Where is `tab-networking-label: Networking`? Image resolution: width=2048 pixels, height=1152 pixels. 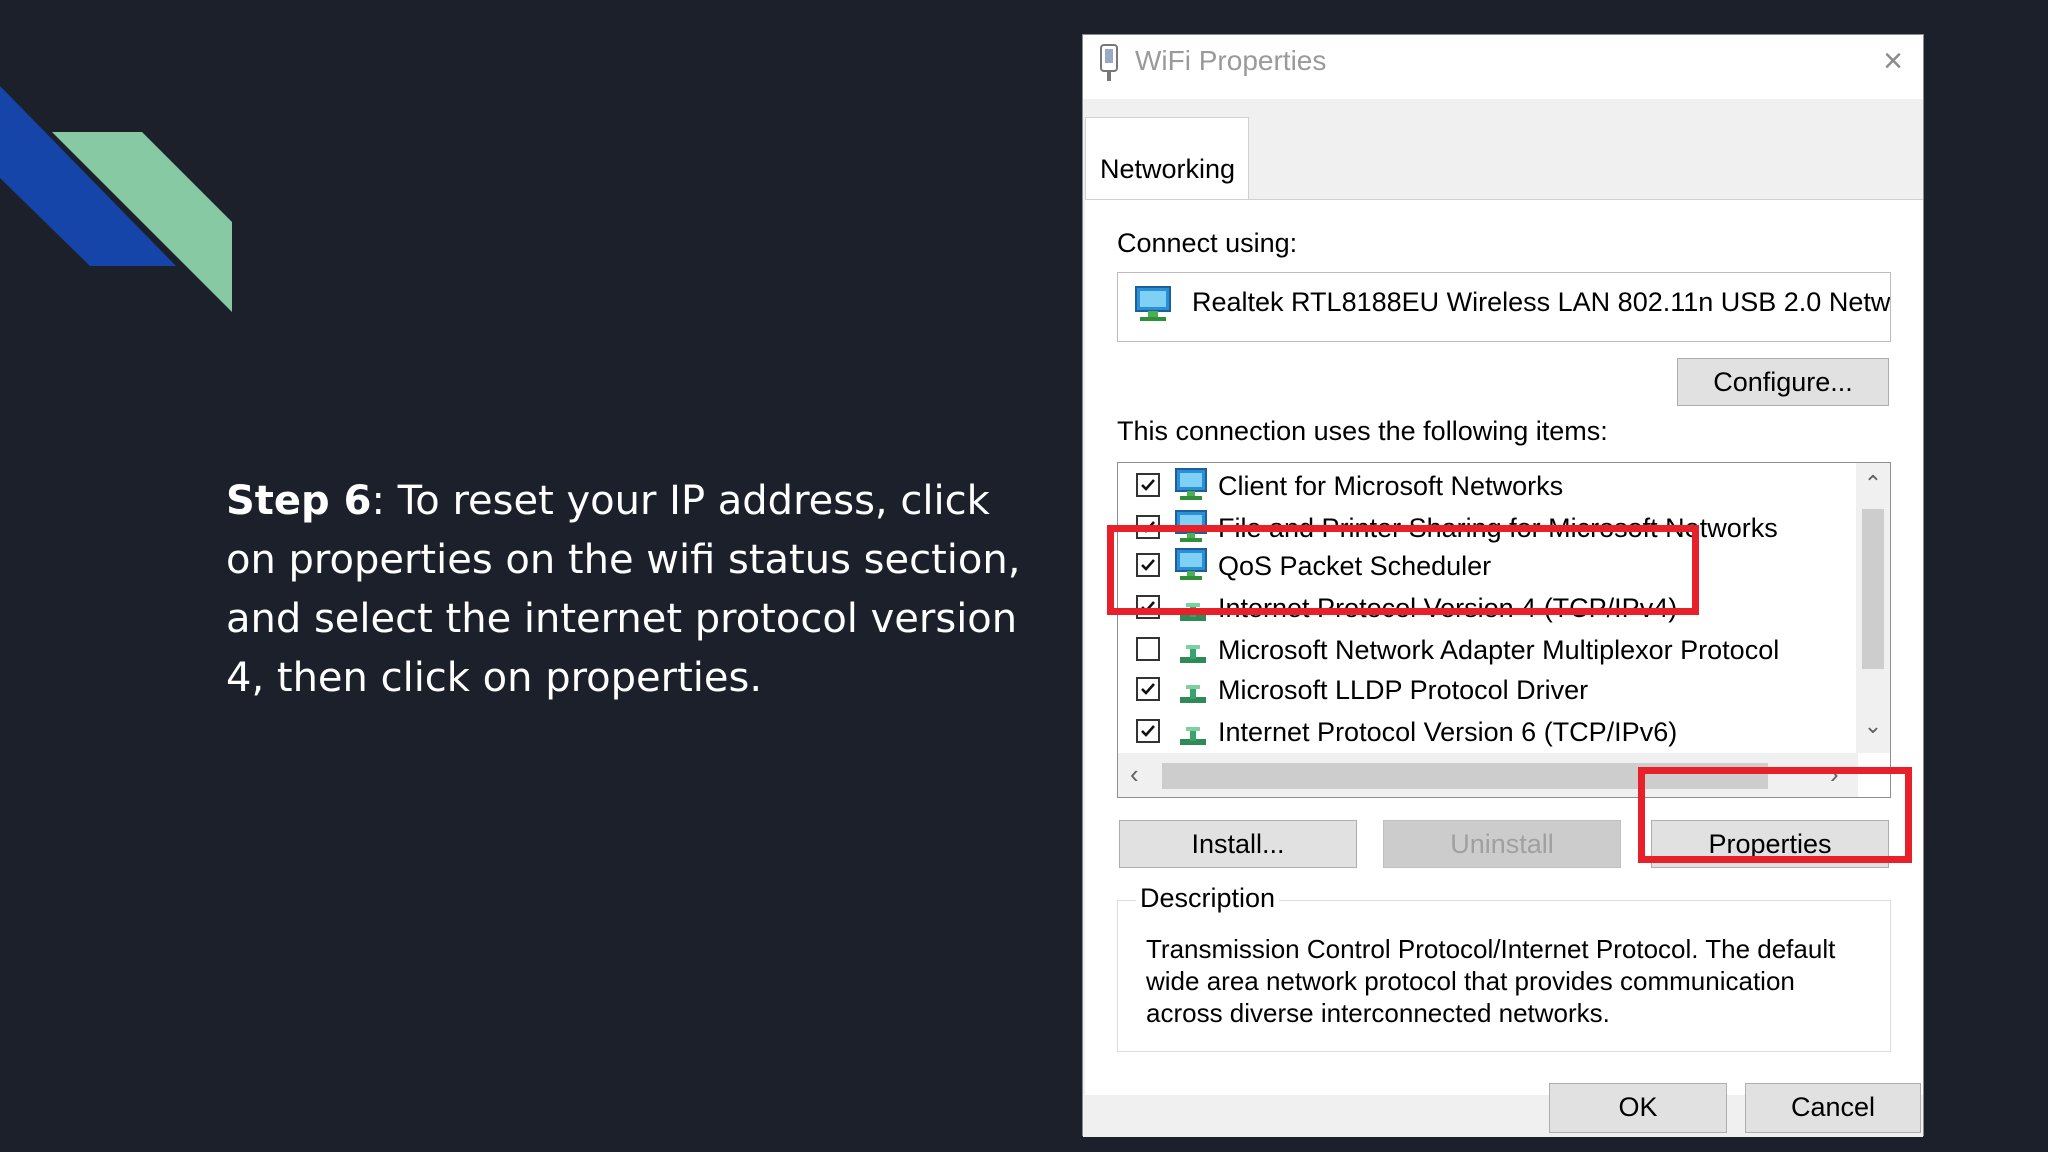 tab-networking-label: Networking is located at coordinates (1168, 169).